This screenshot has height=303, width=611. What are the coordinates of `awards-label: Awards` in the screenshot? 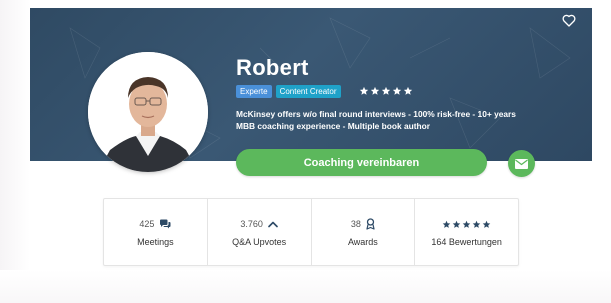 It's located at (362, 242).